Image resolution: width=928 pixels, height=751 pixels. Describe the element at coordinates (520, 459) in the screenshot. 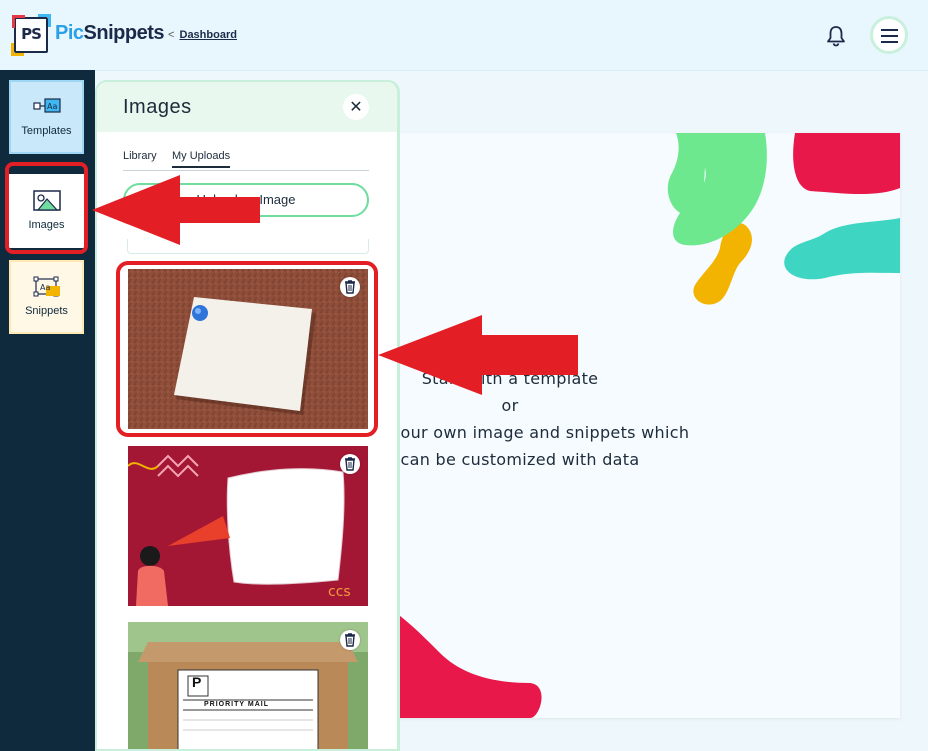

I see `canvas-instruction-line4: can be customized with data` at that location.